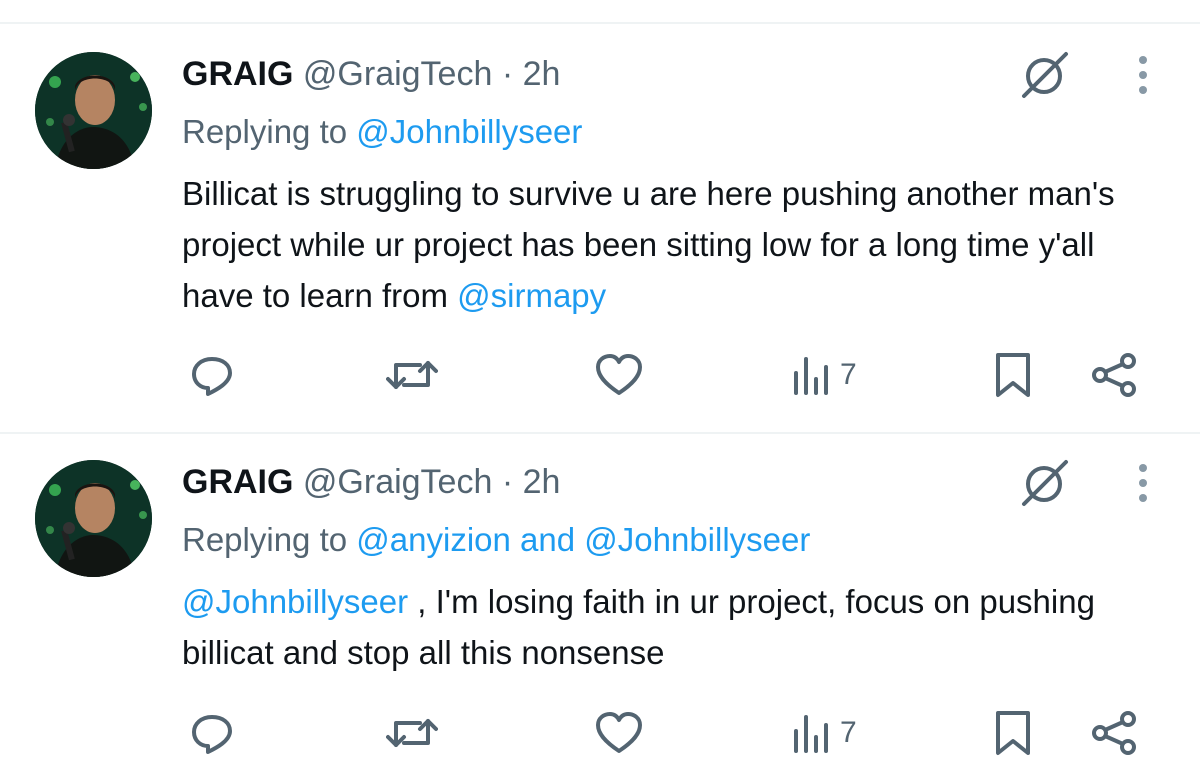 This screenshot has width=1200, height=776. I want to click on timestamp: 2h, so click(542, 482).